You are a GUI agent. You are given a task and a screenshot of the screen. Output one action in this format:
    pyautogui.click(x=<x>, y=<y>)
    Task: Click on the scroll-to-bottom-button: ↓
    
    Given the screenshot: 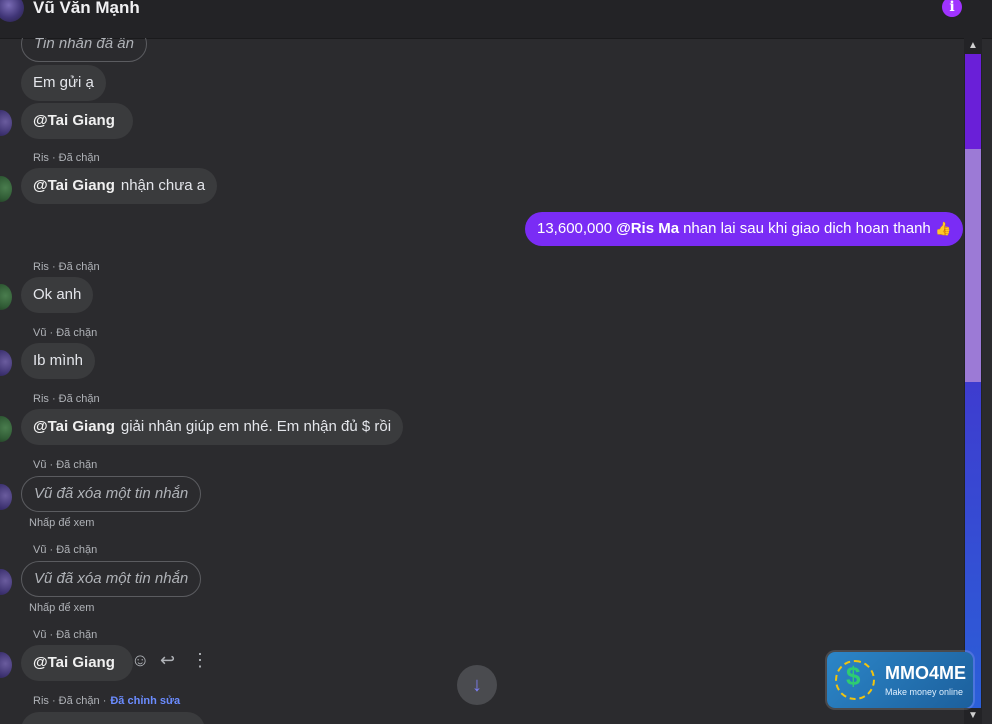 What is the action you would take?
    pyautogui.click(x=477, y=685)
    